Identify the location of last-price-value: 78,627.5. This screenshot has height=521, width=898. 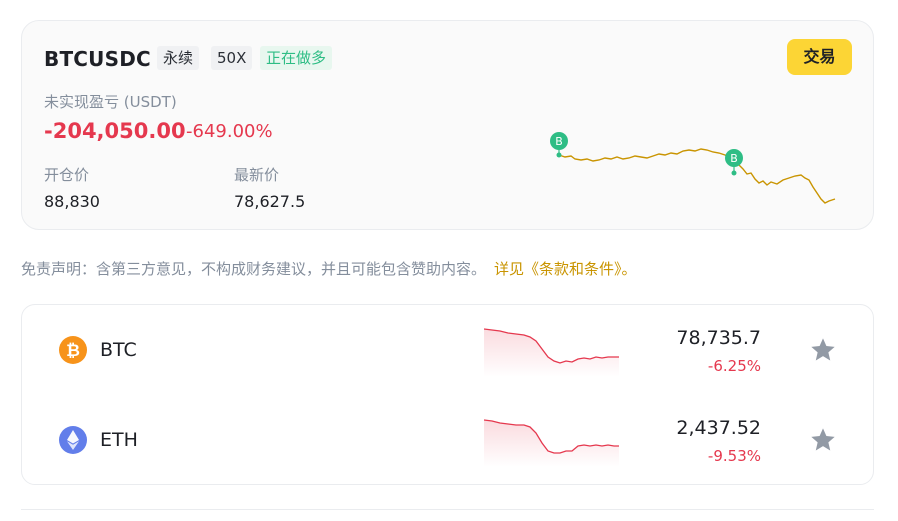
(270, 201).